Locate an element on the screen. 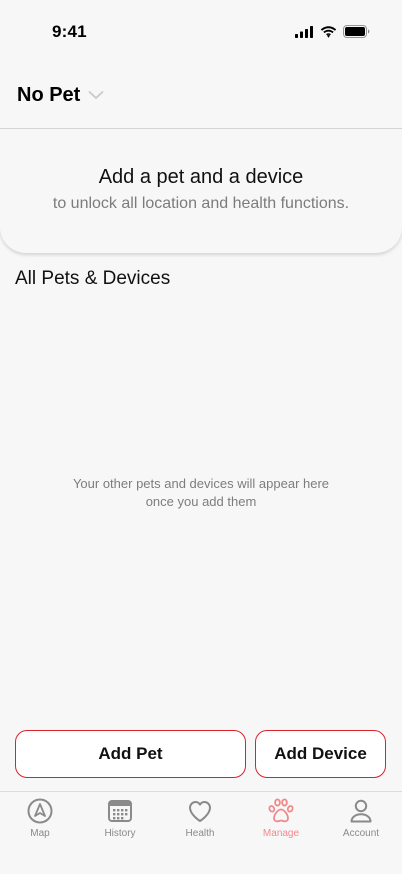  empty-state-line: once you add them is located at coordinates (201, 501).